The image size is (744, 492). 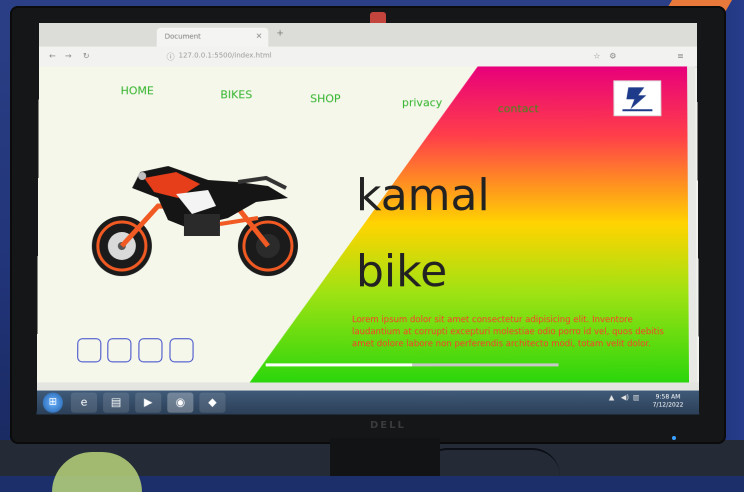 I want to click on tab-title: Document, so click(x=182, y=36).